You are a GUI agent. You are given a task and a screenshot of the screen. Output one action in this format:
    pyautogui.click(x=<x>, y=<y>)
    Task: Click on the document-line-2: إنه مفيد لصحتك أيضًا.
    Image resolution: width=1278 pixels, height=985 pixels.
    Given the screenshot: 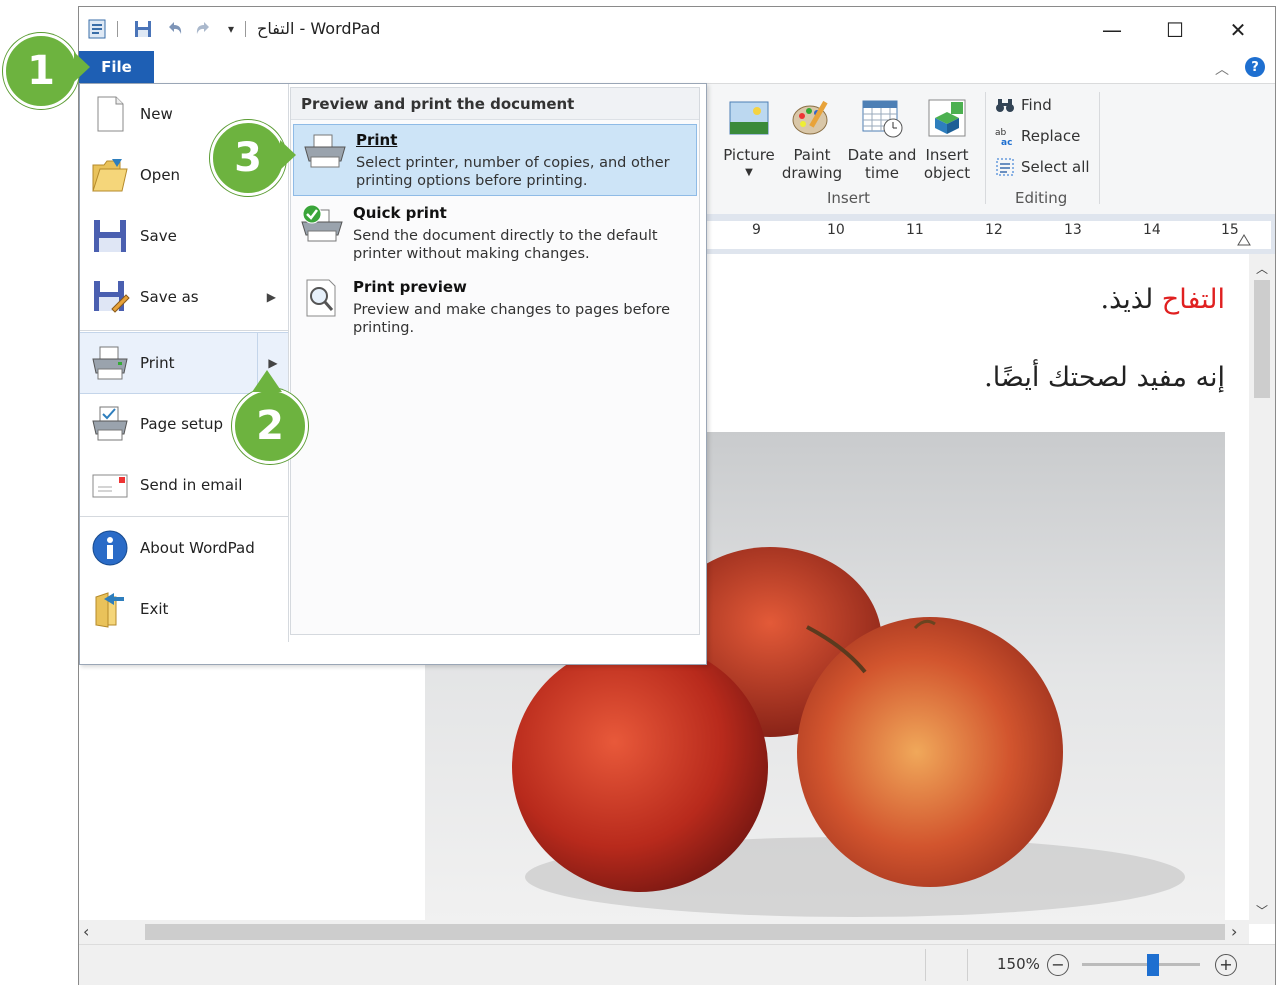 What is the action you would take?
    pyautogui.click(x=1032, y=377)
    